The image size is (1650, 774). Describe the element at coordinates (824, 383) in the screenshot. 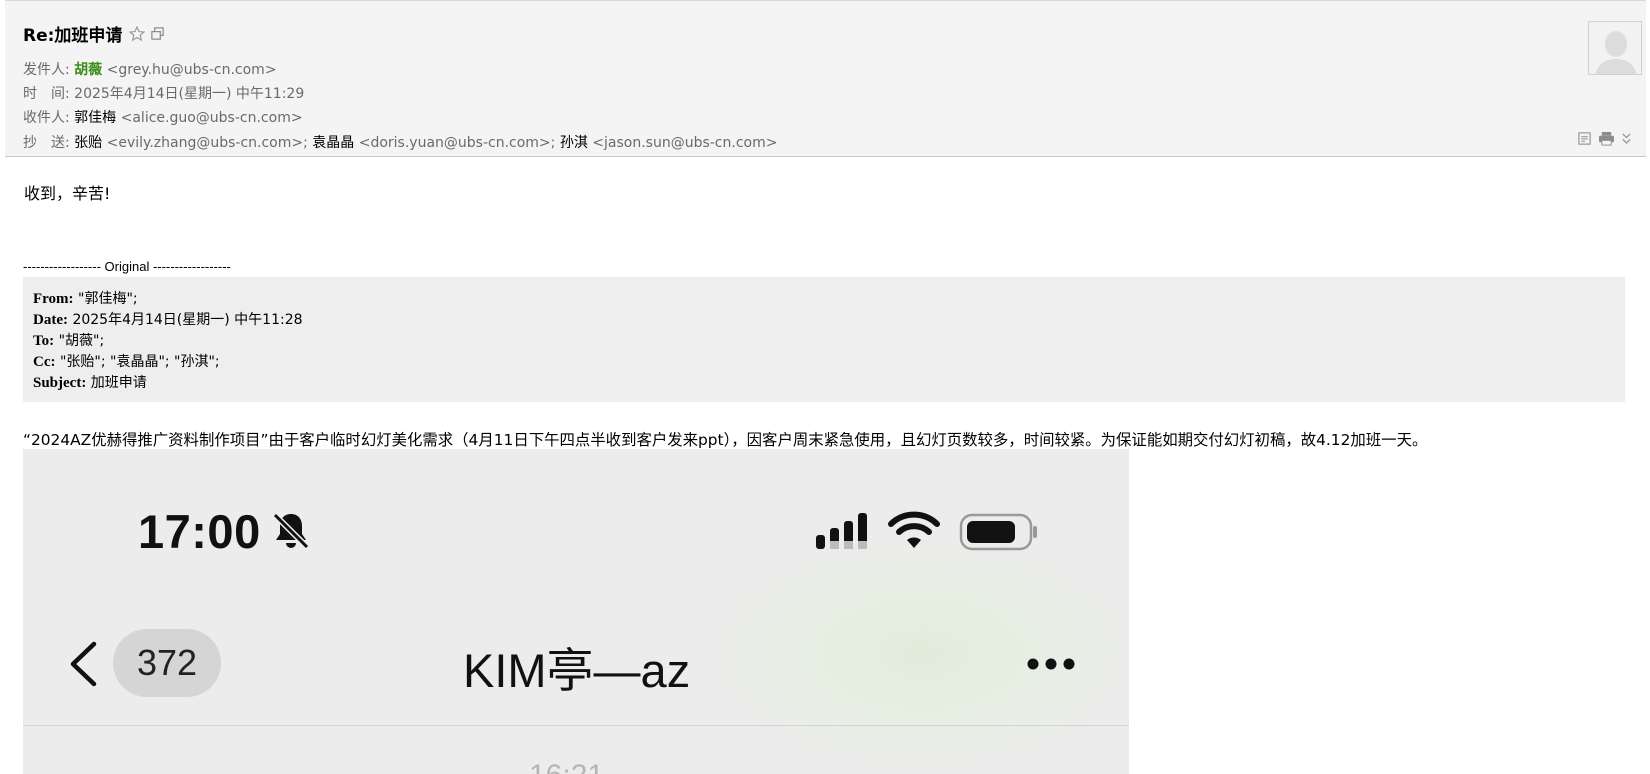

I see `quote-subject-line: Subject: 加班申请` at that location.